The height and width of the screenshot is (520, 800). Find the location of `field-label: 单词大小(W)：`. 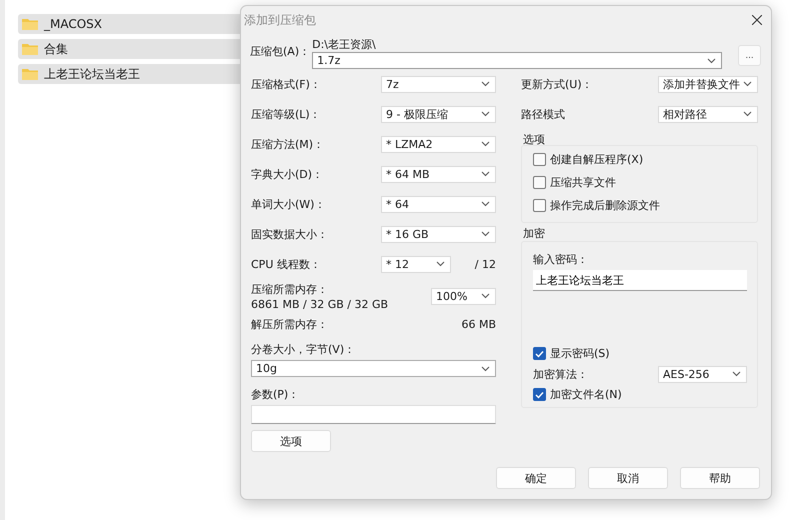

field-label: 单词大小(W)： is located at coordinates (288, 204).